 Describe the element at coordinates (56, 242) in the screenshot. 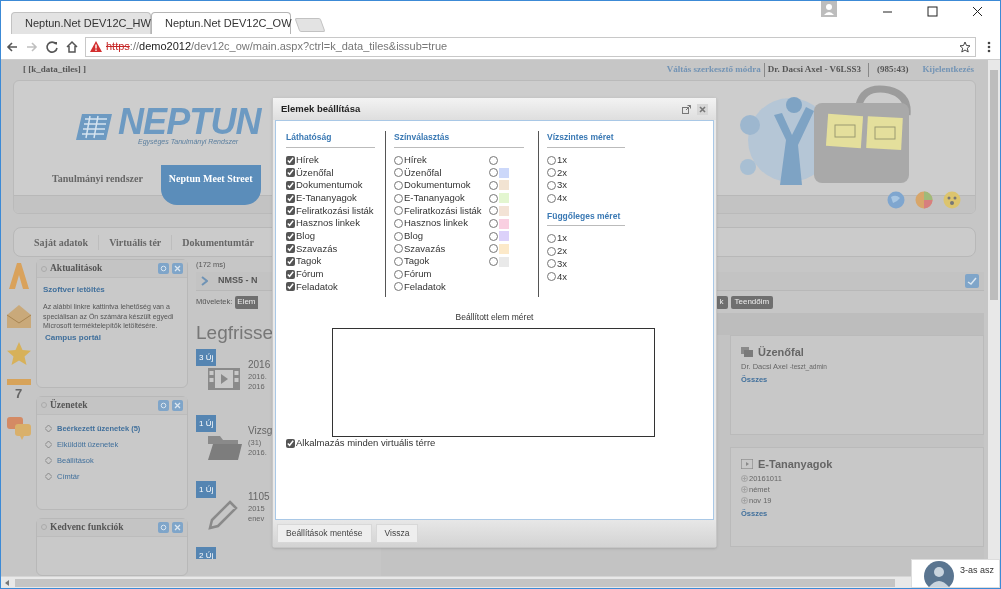

I see `nav-item: Saját adatok` at that location.